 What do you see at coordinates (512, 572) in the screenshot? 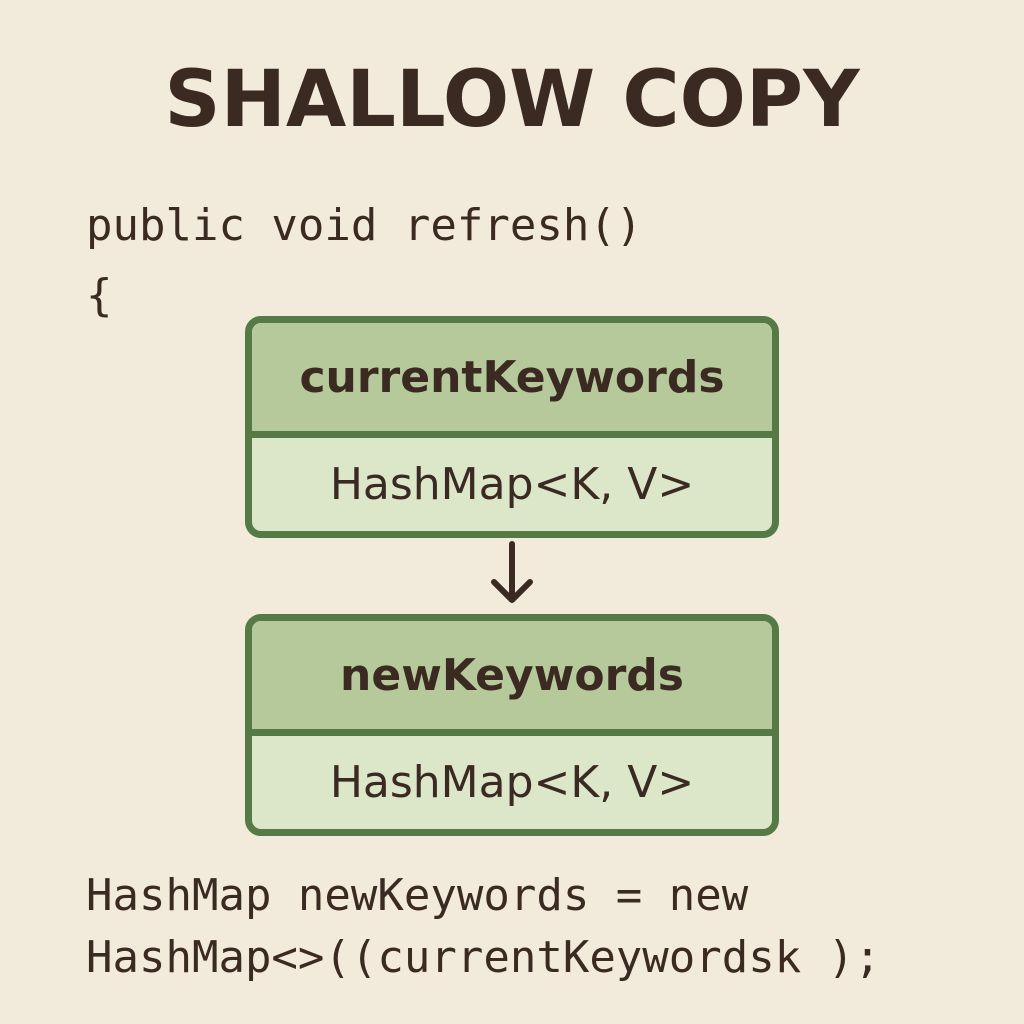
I see `arrow-down-icon` at bounding box center [512, 572].